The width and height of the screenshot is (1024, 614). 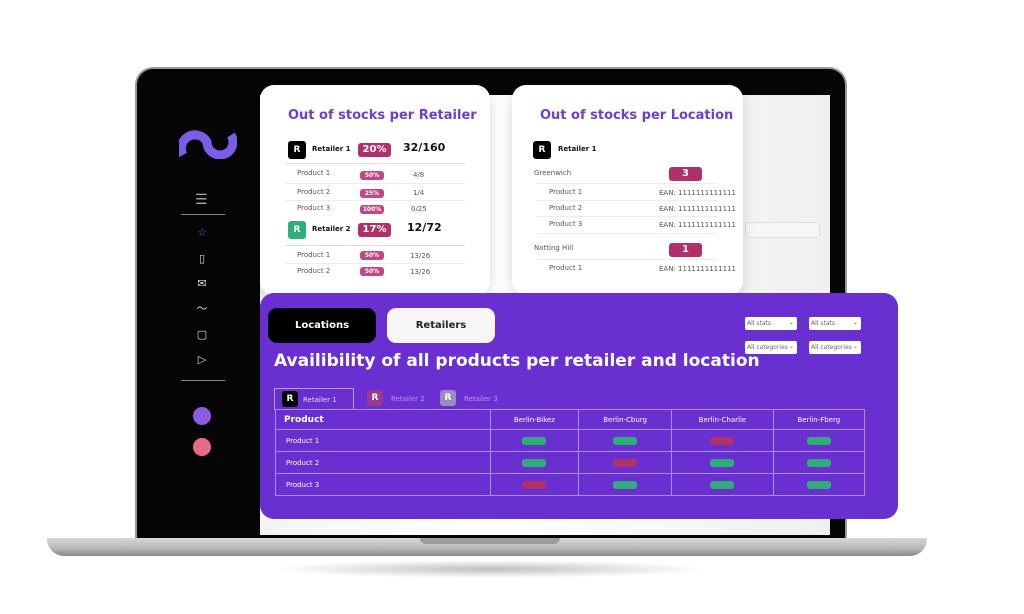 I want to click on bookmark-icon: ▯, so click(x=202, y=259).